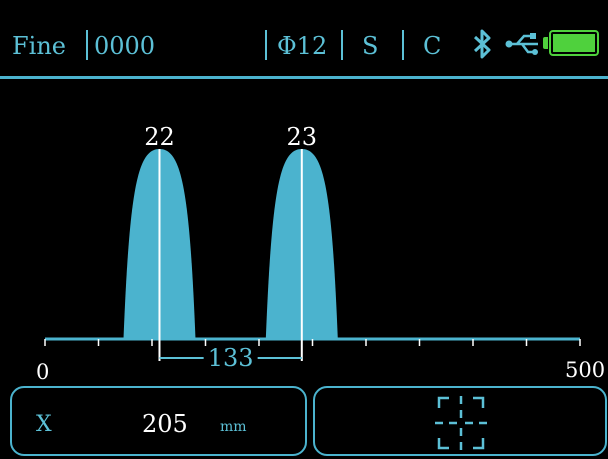 This screenshot has width=608, height=459. Describe the element at coordinates (585, 370) in the screenshot. I see `x-tick-label-max: 500` at that location.